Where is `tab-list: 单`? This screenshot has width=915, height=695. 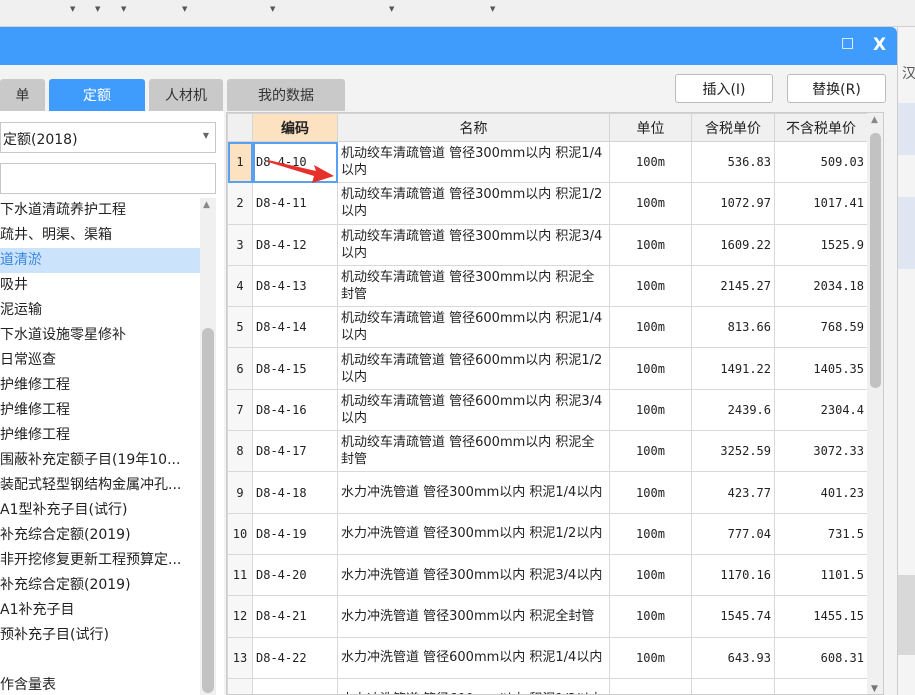 tab-list: 单 is located at coordinates (22, 95).